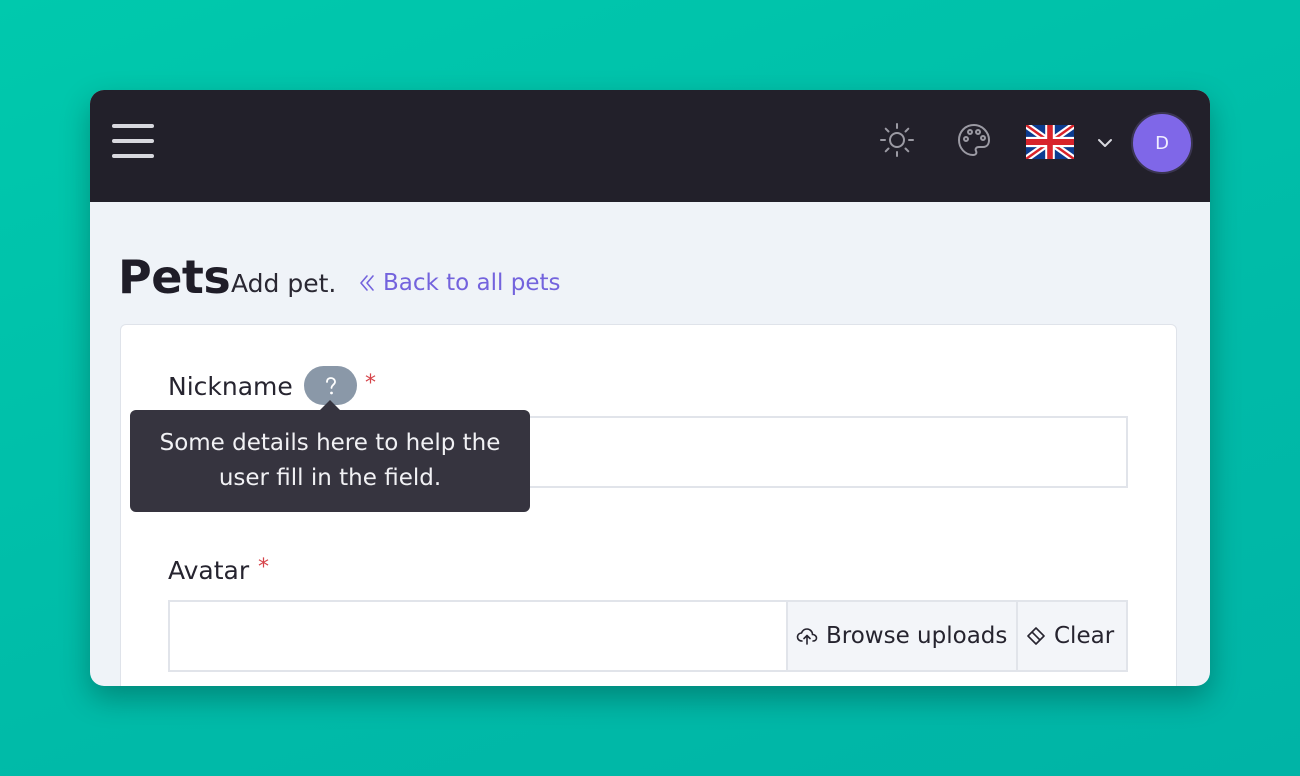 The width and height of the screenshot is (1300, 776). I want to click on nickname-label: Nickname, so click(230, 386).